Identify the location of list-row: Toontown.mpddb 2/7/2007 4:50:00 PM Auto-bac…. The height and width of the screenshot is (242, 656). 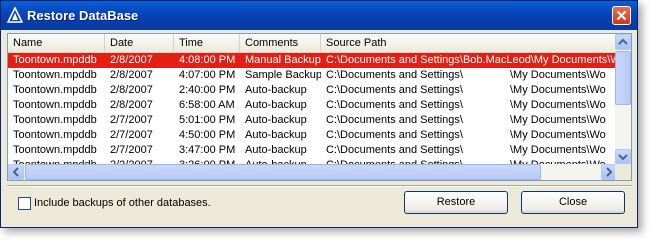
(312, 135).